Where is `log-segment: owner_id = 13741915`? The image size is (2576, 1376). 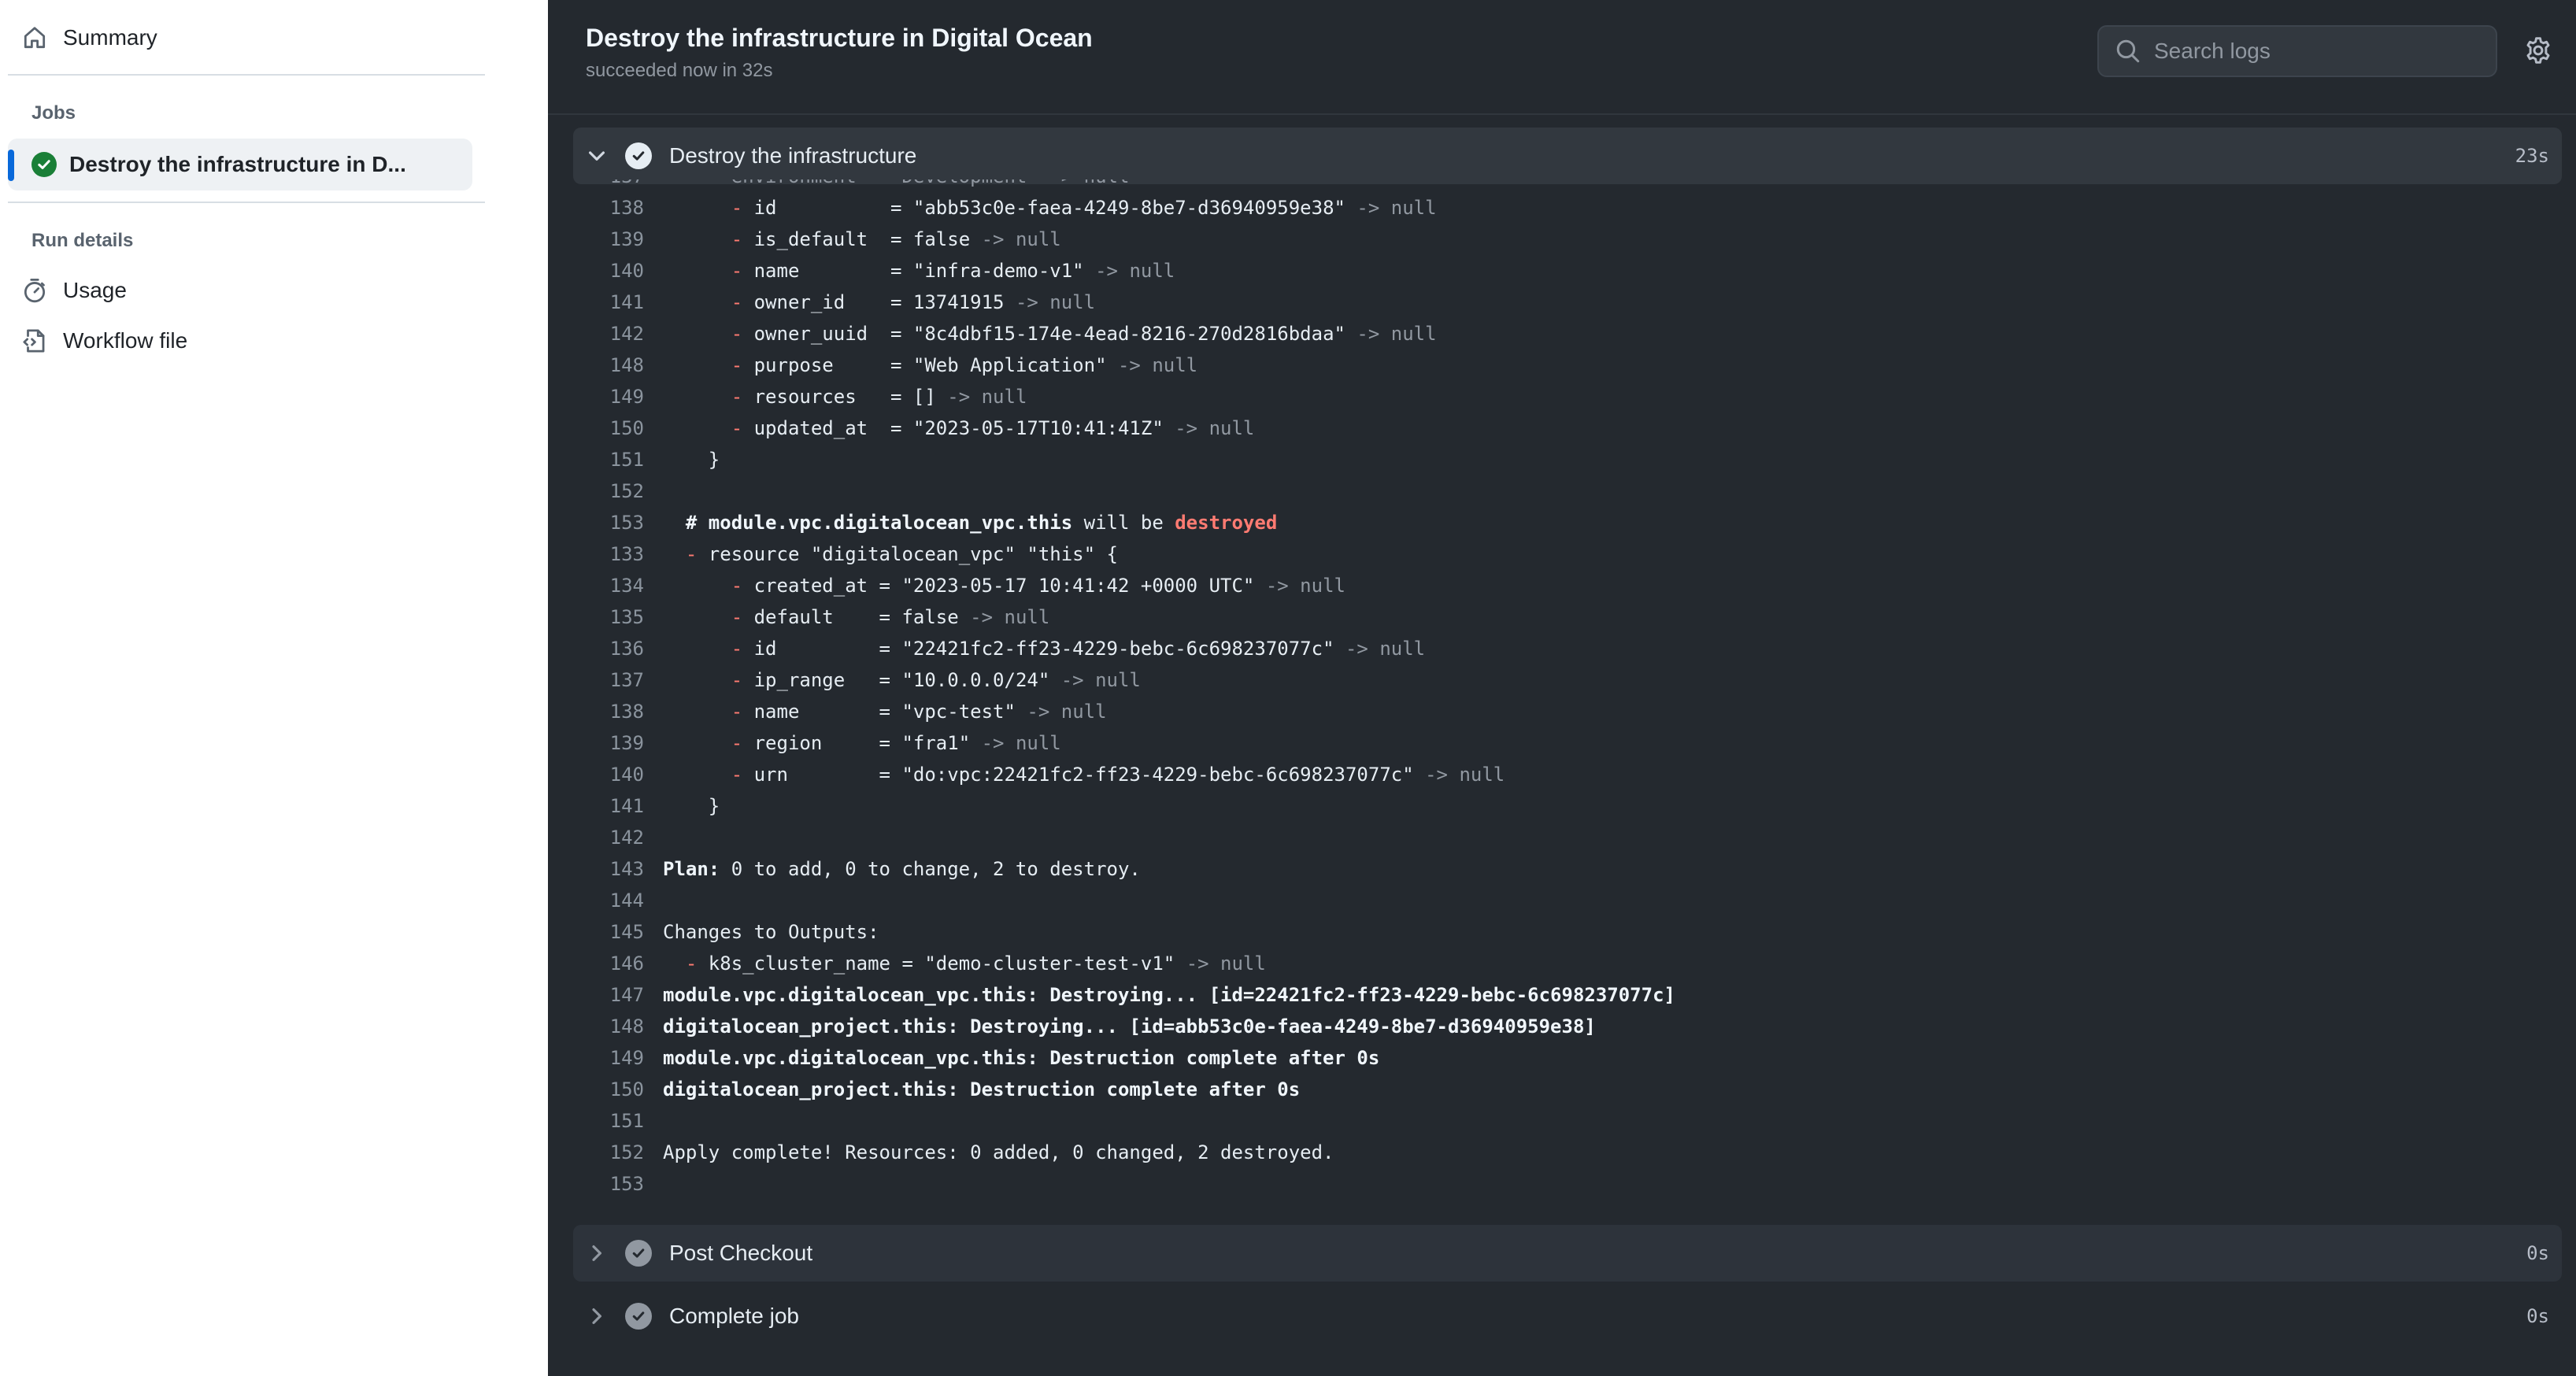
log-segment: owner_id = 13741915 is located at coordinates (879, 302).